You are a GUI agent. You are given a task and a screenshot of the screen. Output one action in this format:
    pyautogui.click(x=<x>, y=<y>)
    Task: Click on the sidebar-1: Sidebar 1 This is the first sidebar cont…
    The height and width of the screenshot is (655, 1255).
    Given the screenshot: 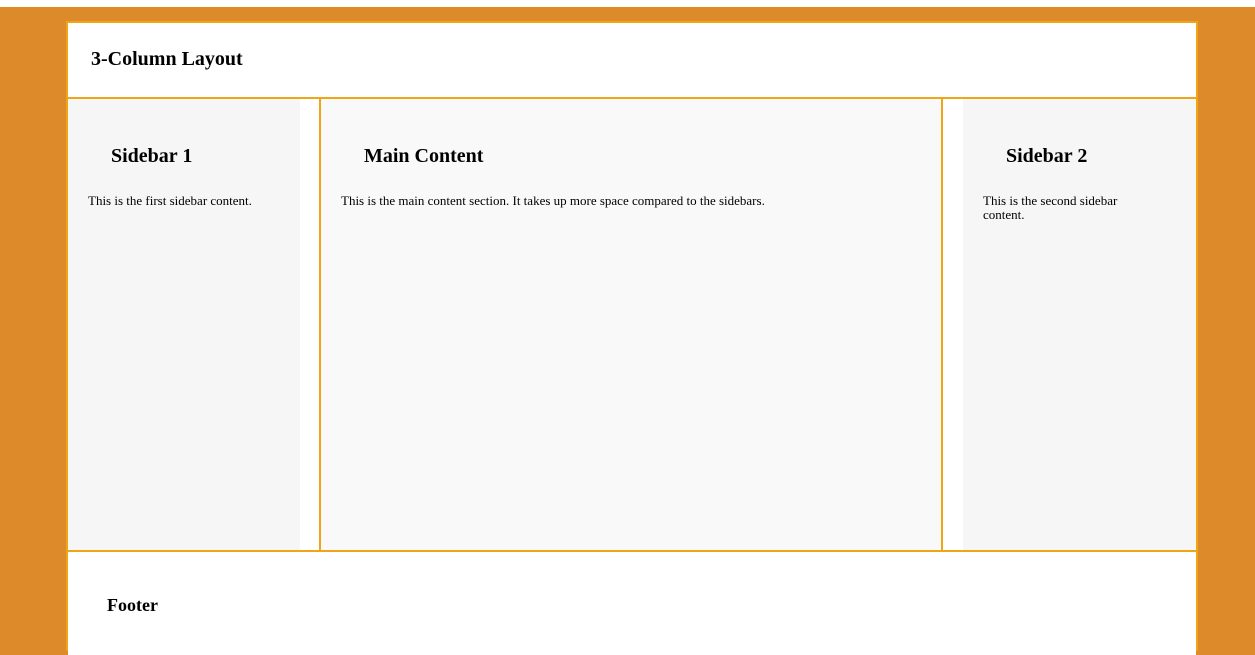 What is the action you would take?
    pyautogui.click(x=184, y=324)
    